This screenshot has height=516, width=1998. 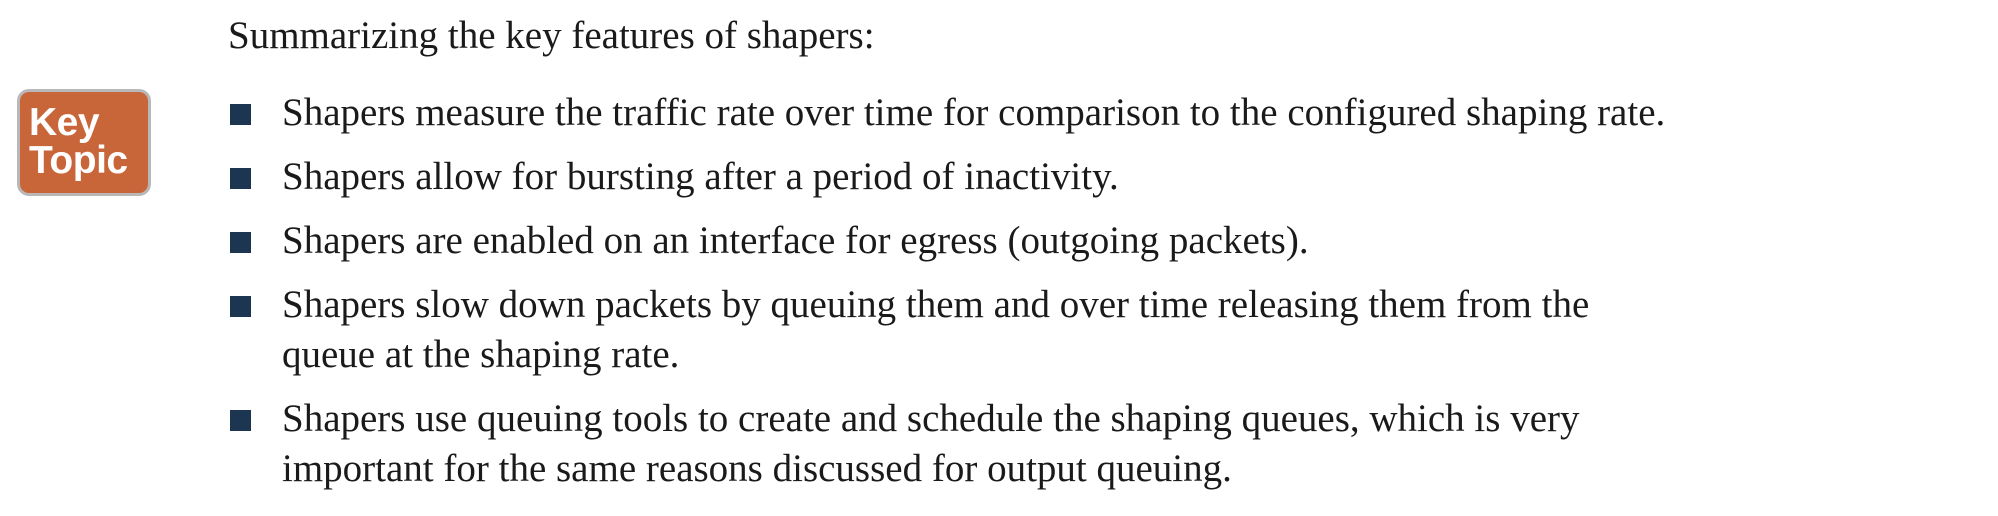 What do you see at coordinates (551, 35) in the screenshot?
I see `intro-text: Summarizing the key features of shapers:` at bounding box center [551, 35].